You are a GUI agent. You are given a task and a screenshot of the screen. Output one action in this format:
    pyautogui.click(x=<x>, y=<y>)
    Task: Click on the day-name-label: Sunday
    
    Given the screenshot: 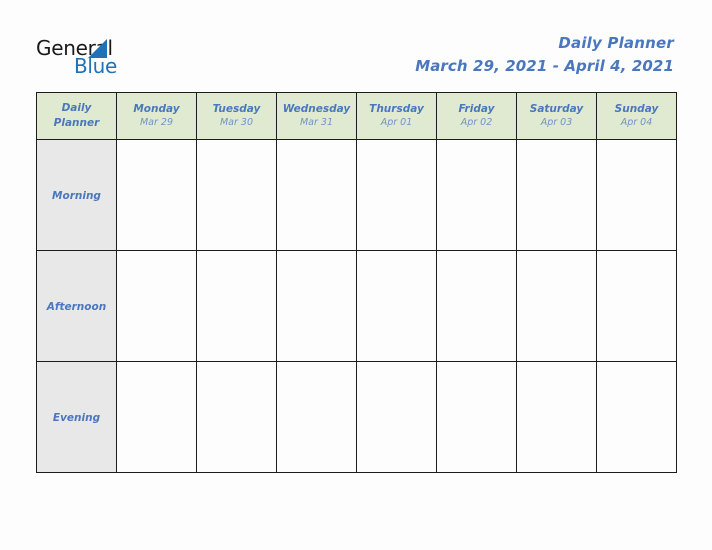 What is the action you would take?
    pyautogui.click(x=636, y=108)
    